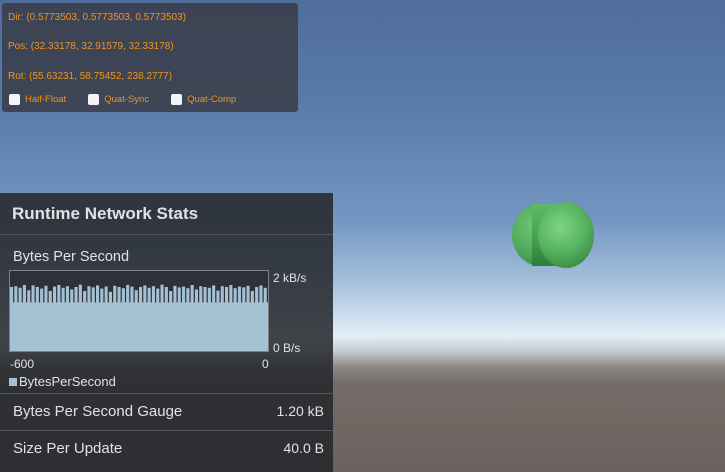  I want to click on compression-toggles: Half-Float Quat-Sync Quat-Comp, so click(133, 99).